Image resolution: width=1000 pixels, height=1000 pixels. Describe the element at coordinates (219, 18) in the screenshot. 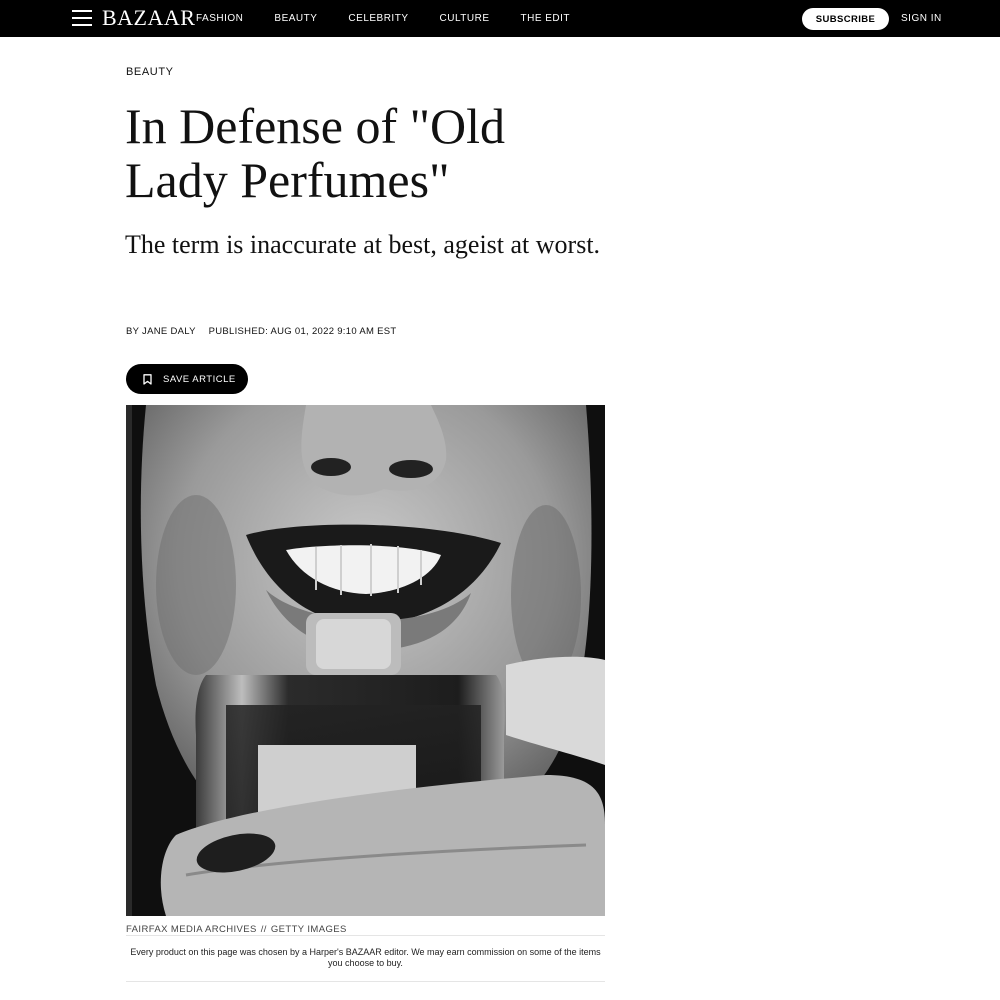

I see `nav-link-fashion: FASHION` at that location.